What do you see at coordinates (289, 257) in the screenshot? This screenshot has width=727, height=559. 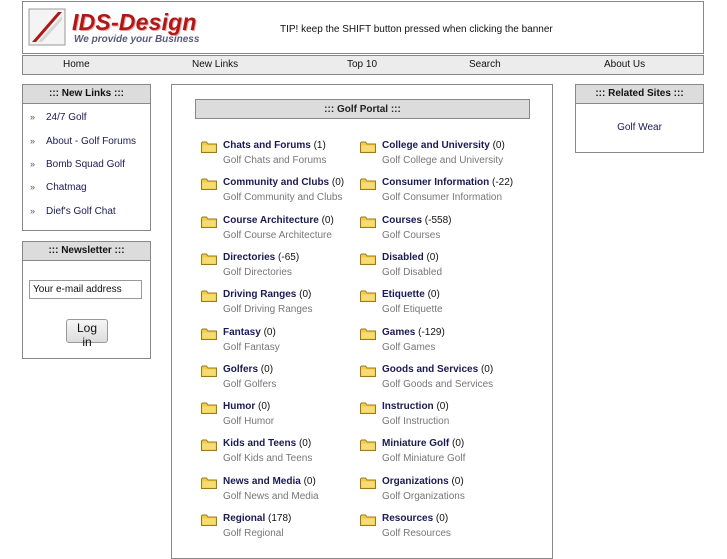 I see `category-count: (-65)` at bounding box center [289, 257].